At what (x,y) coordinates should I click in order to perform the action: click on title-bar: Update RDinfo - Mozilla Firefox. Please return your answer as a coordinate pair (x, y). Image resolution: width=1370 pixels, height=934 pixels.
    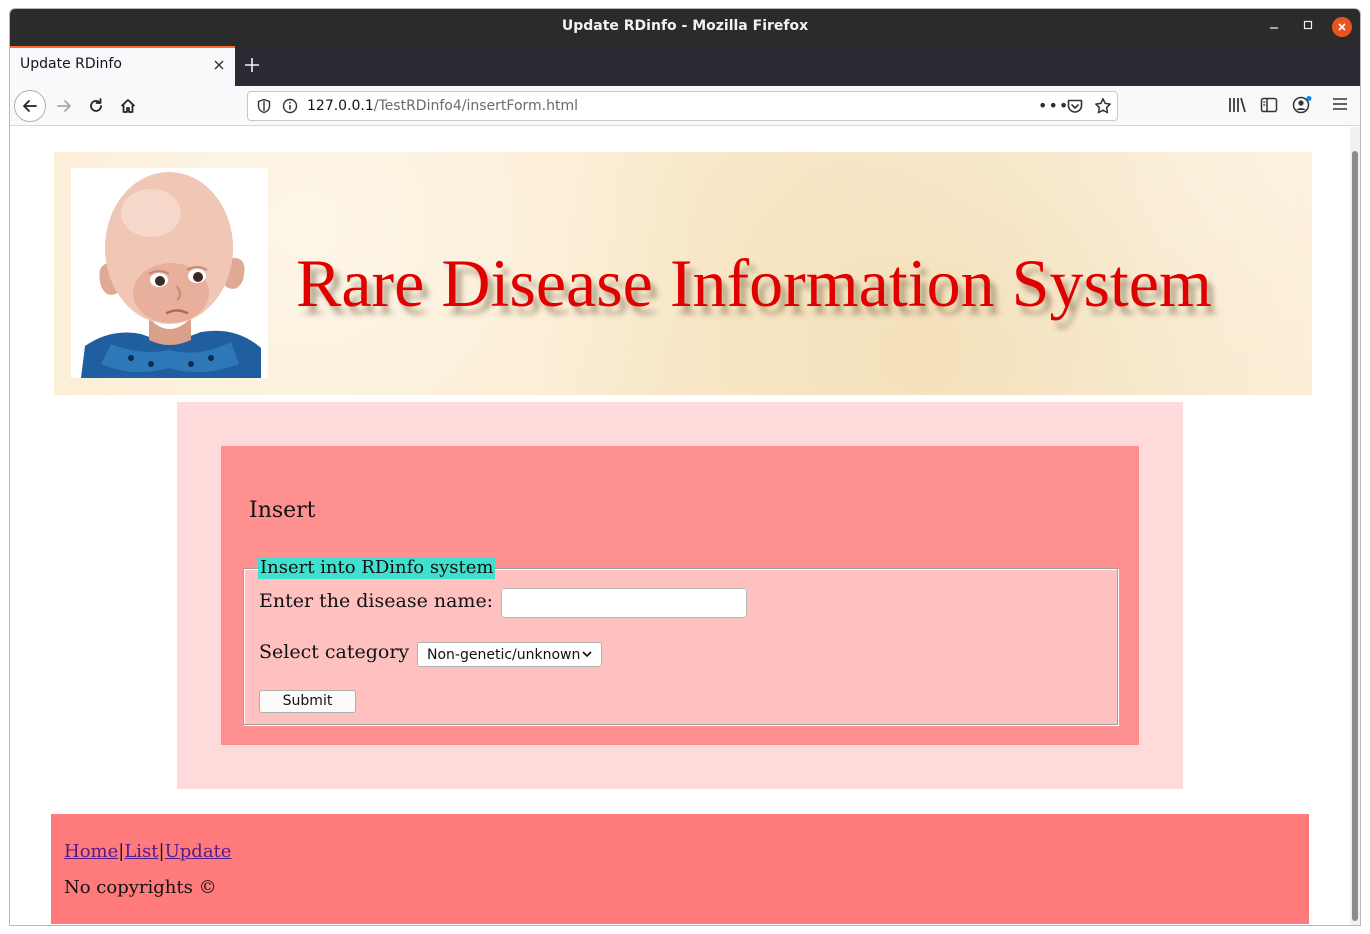
    Looking at the image, I should click on (685, 27).